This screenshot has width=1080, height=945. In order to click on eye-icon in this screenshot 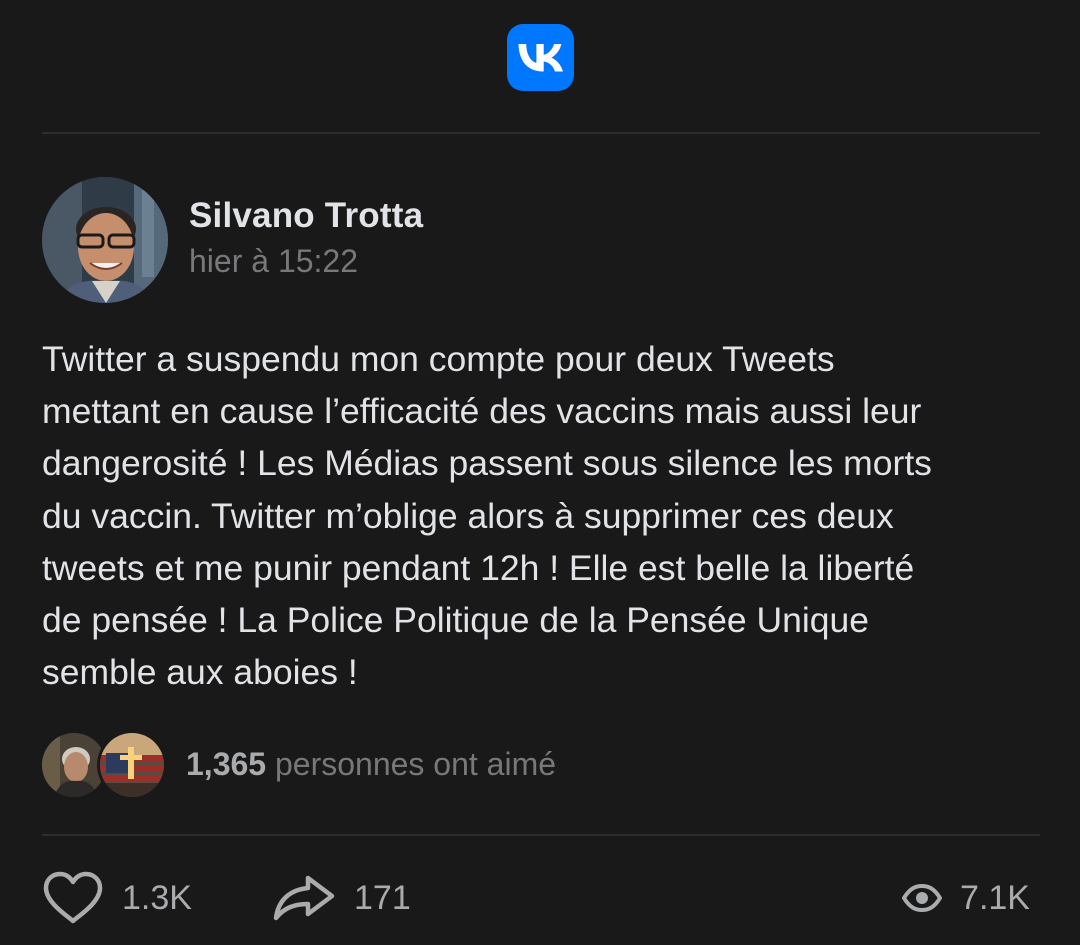, I will do `click(922, 898)`.